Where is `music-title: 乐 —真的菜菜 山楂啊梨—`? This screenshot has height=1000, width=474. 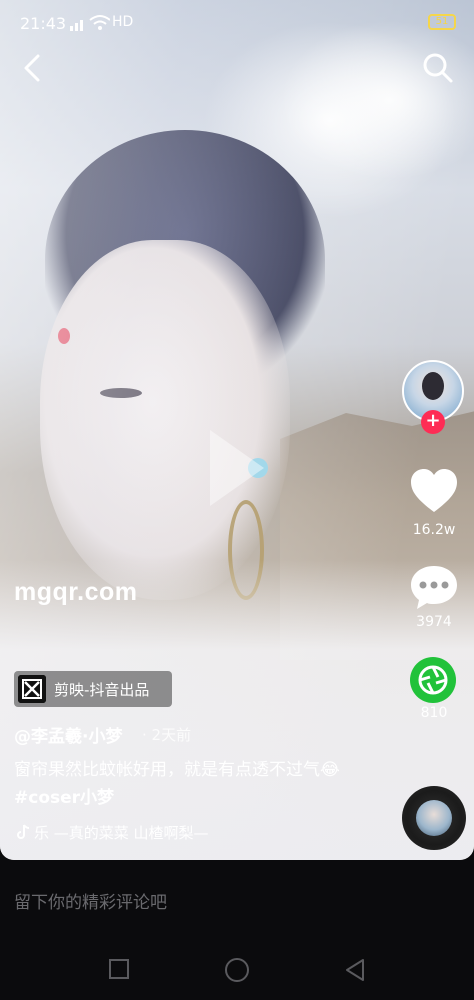
music-title: 乐 —真的菜菜 山楂啊梨— is located at coordinates (121, 833).